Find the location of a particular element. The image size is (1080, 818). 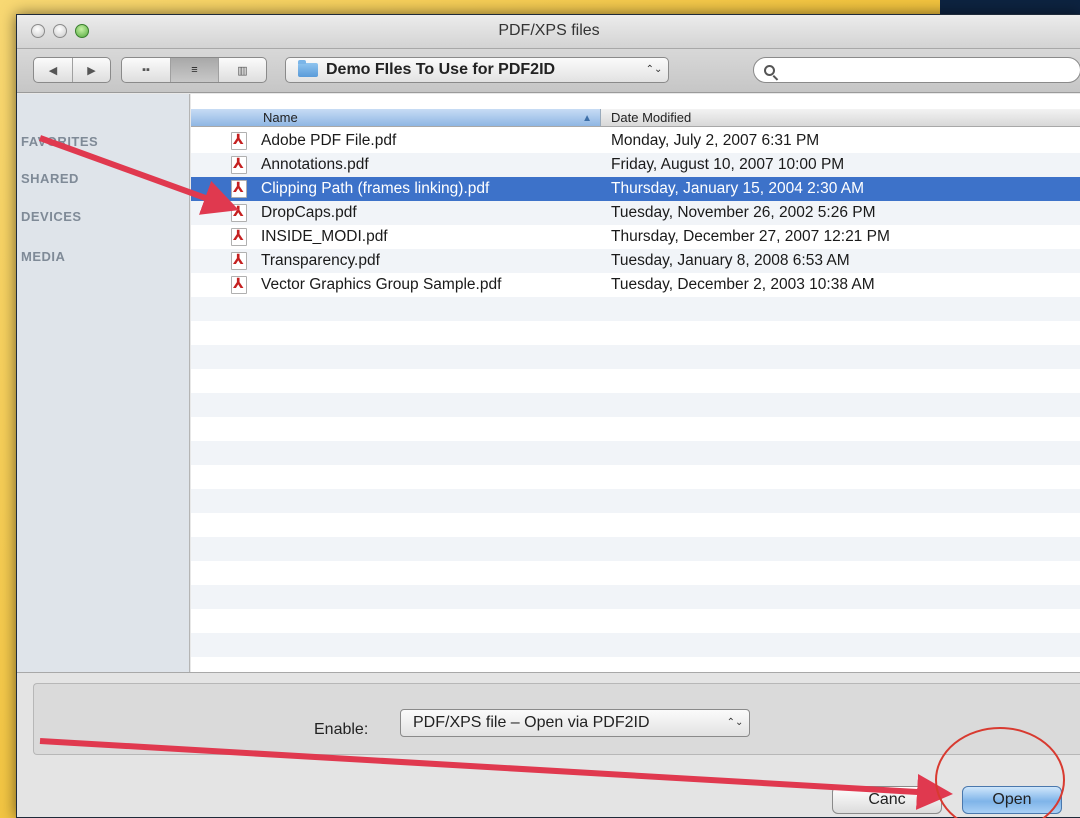

search-field is located at coordinates (916, 70).